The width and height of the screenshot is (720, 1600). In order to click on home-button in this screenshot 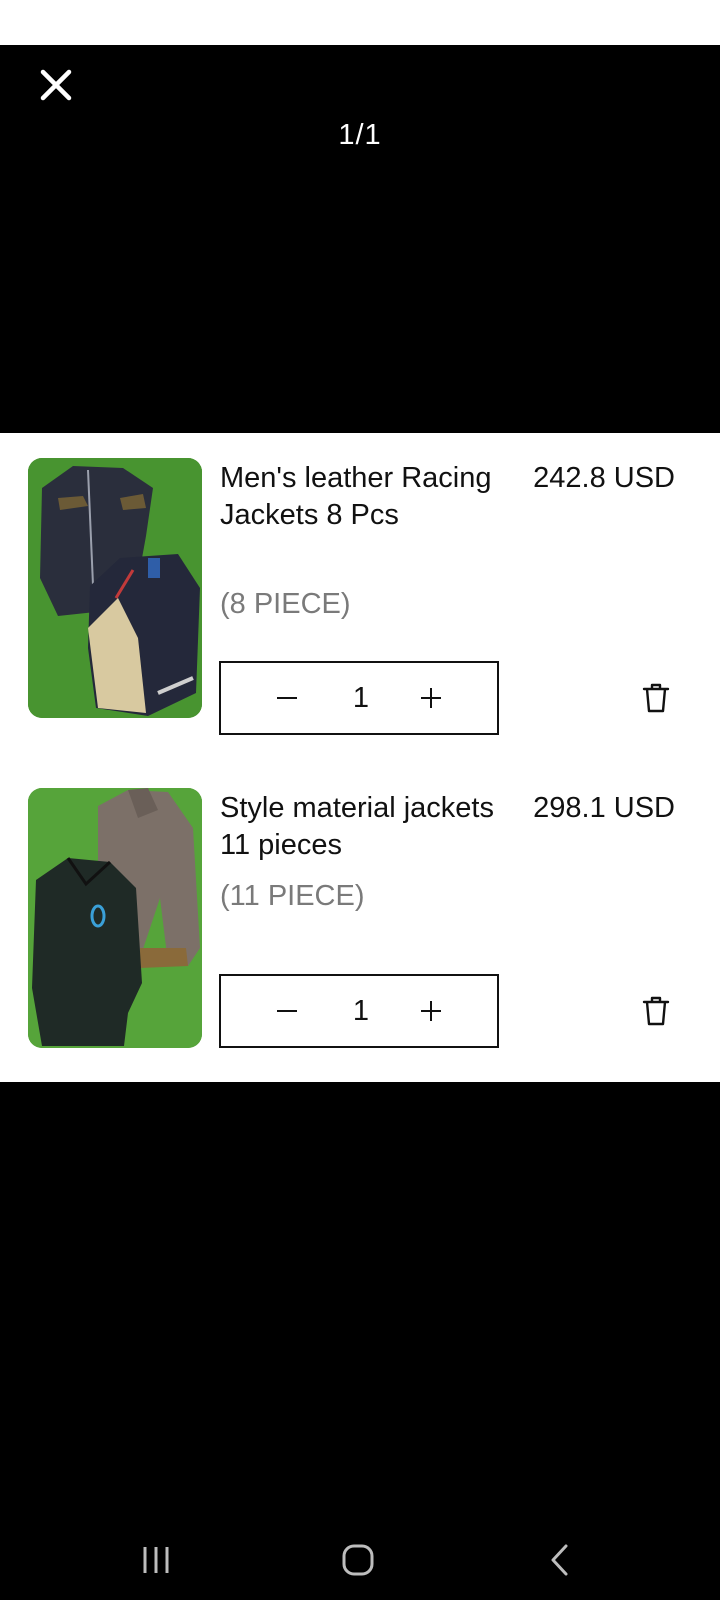, I will do `click(358, 1560)`.